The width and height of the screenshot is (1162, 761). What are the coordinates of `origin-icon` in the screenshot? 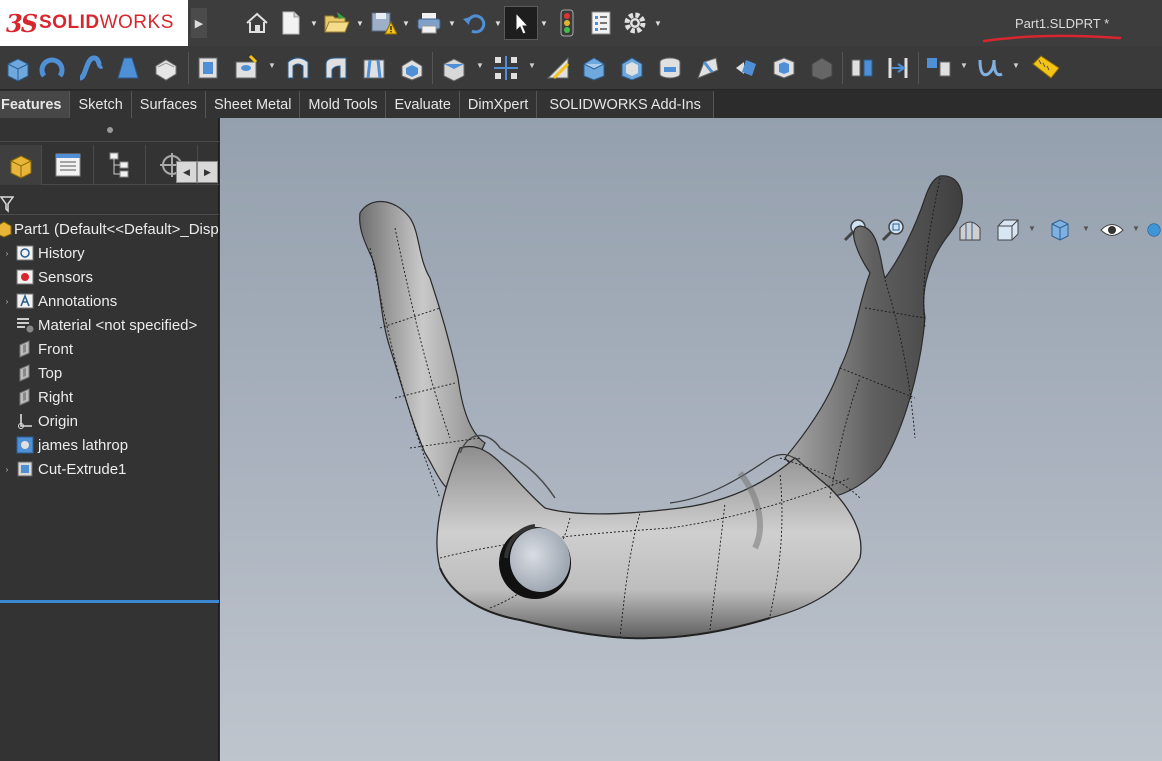 It's located at (25, 421).